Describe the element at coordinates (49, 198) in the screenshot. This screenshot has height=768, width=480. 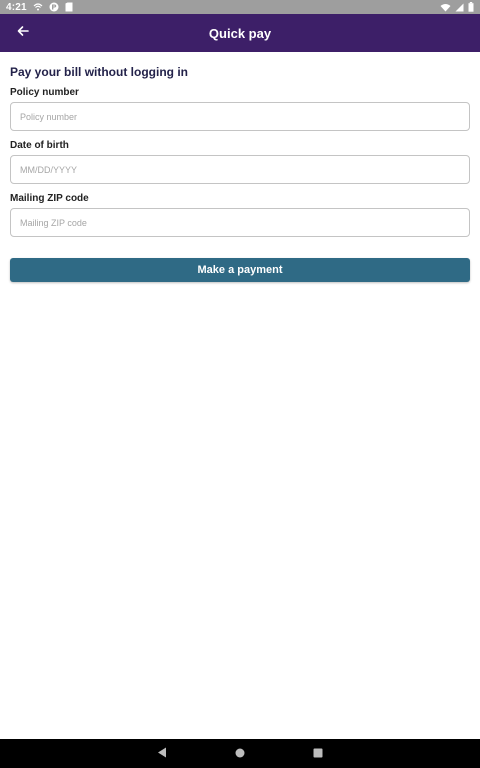
I see `zip-code-label: Mailing ZIP code` at that location.